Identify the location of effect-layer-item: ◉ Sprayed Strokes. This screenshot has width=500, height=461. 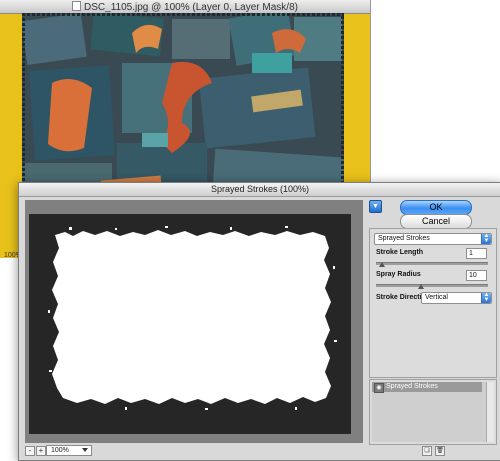
(427, 387).